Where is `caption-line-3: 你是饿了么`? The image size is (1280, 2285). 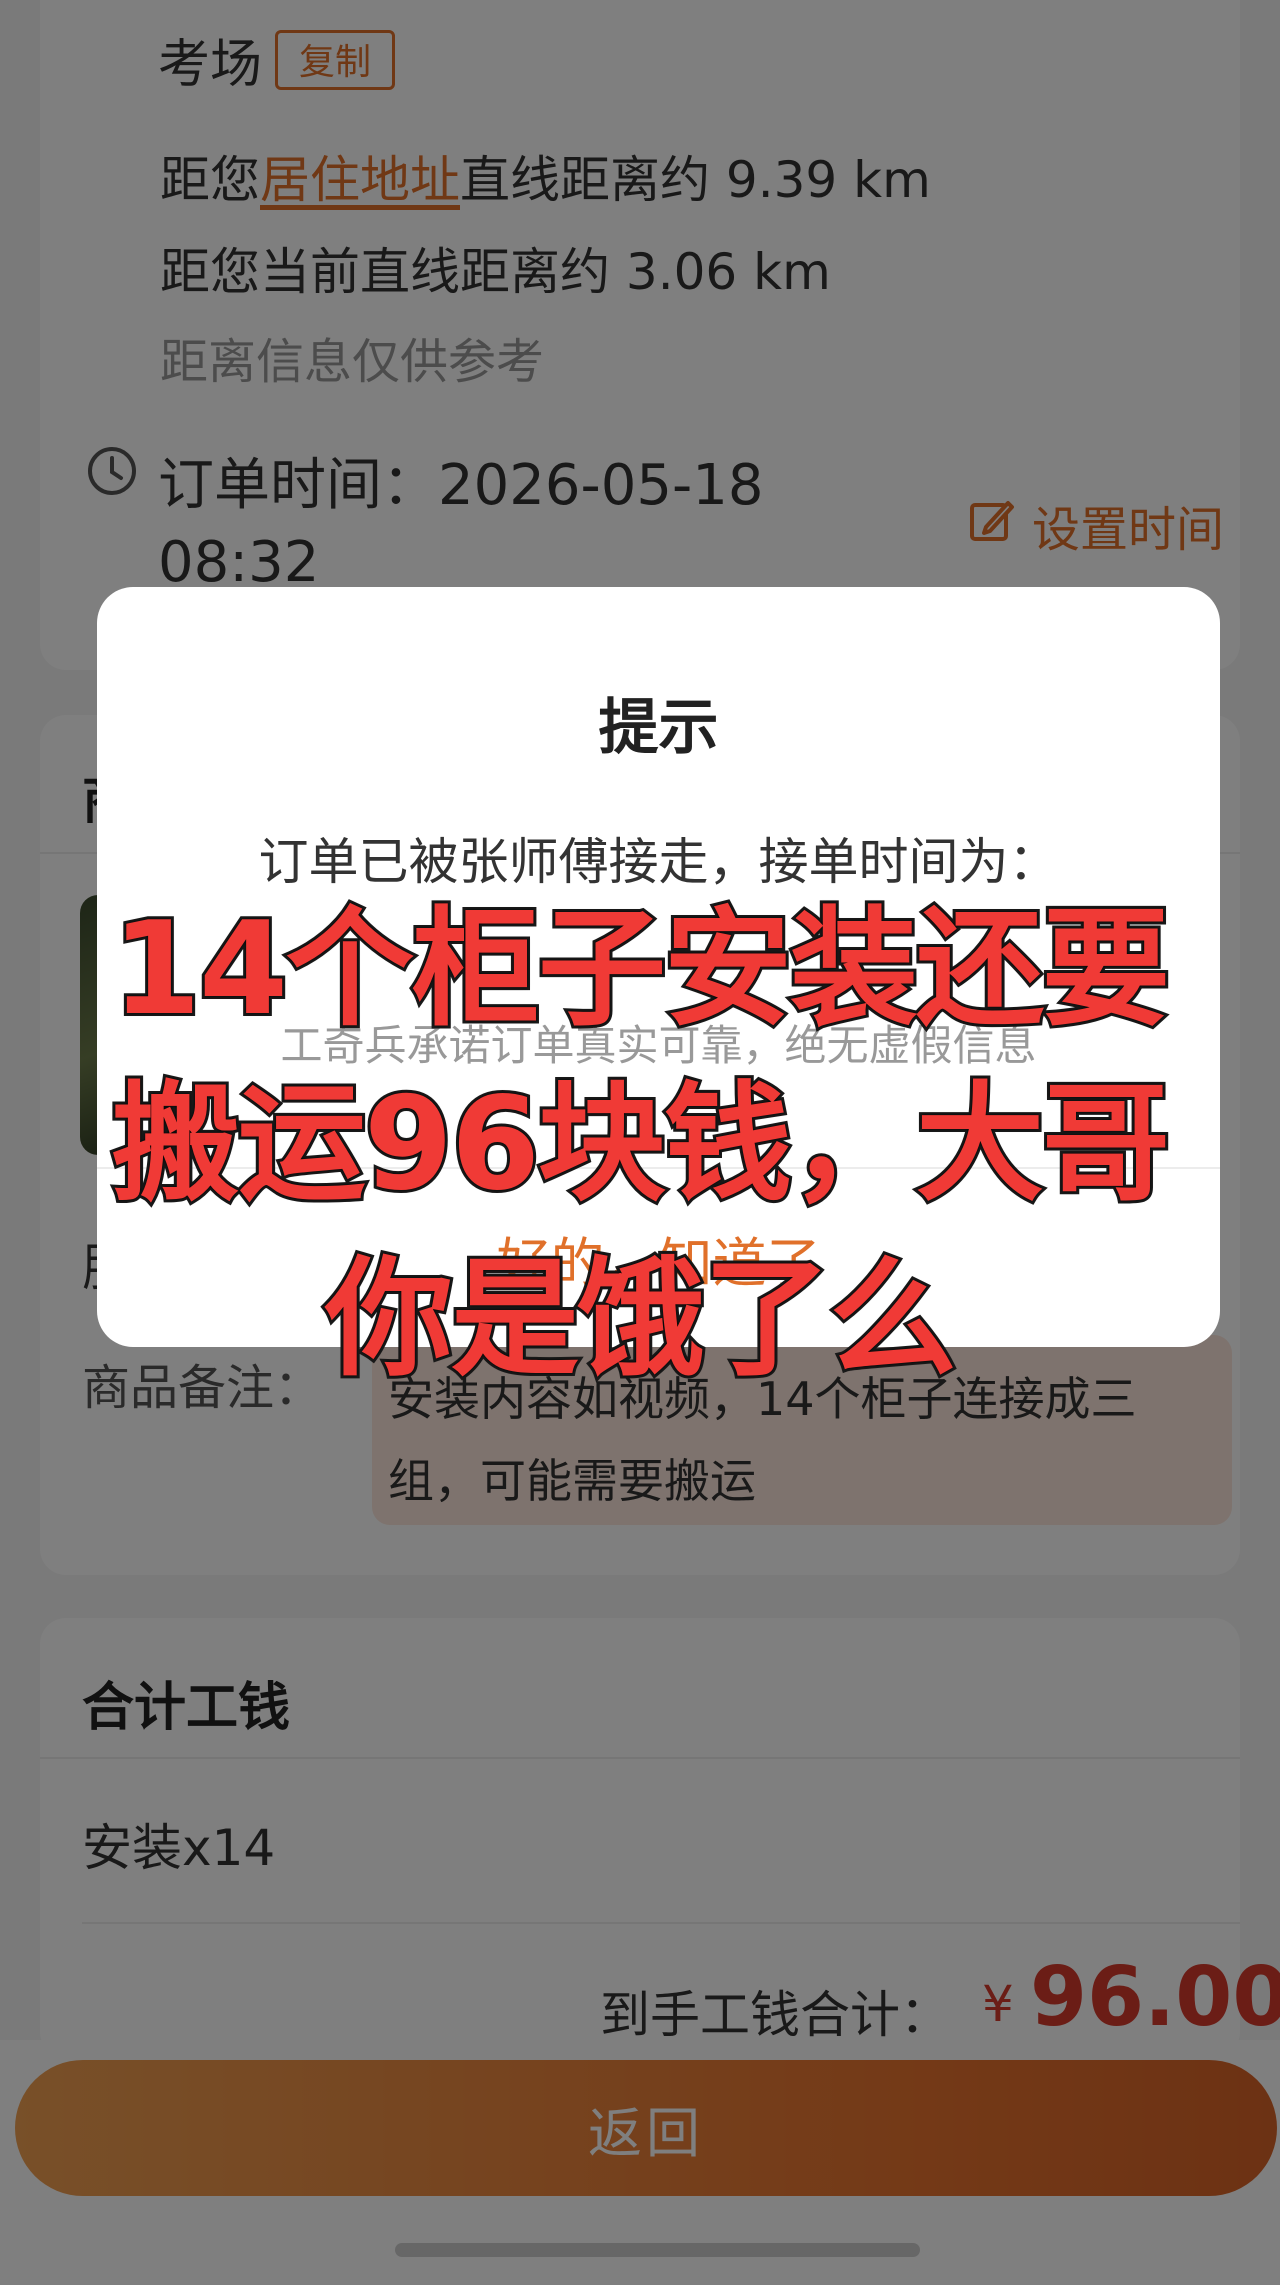
caption-line-3: 你是饿了么 is located at coordinates (641, 1319).